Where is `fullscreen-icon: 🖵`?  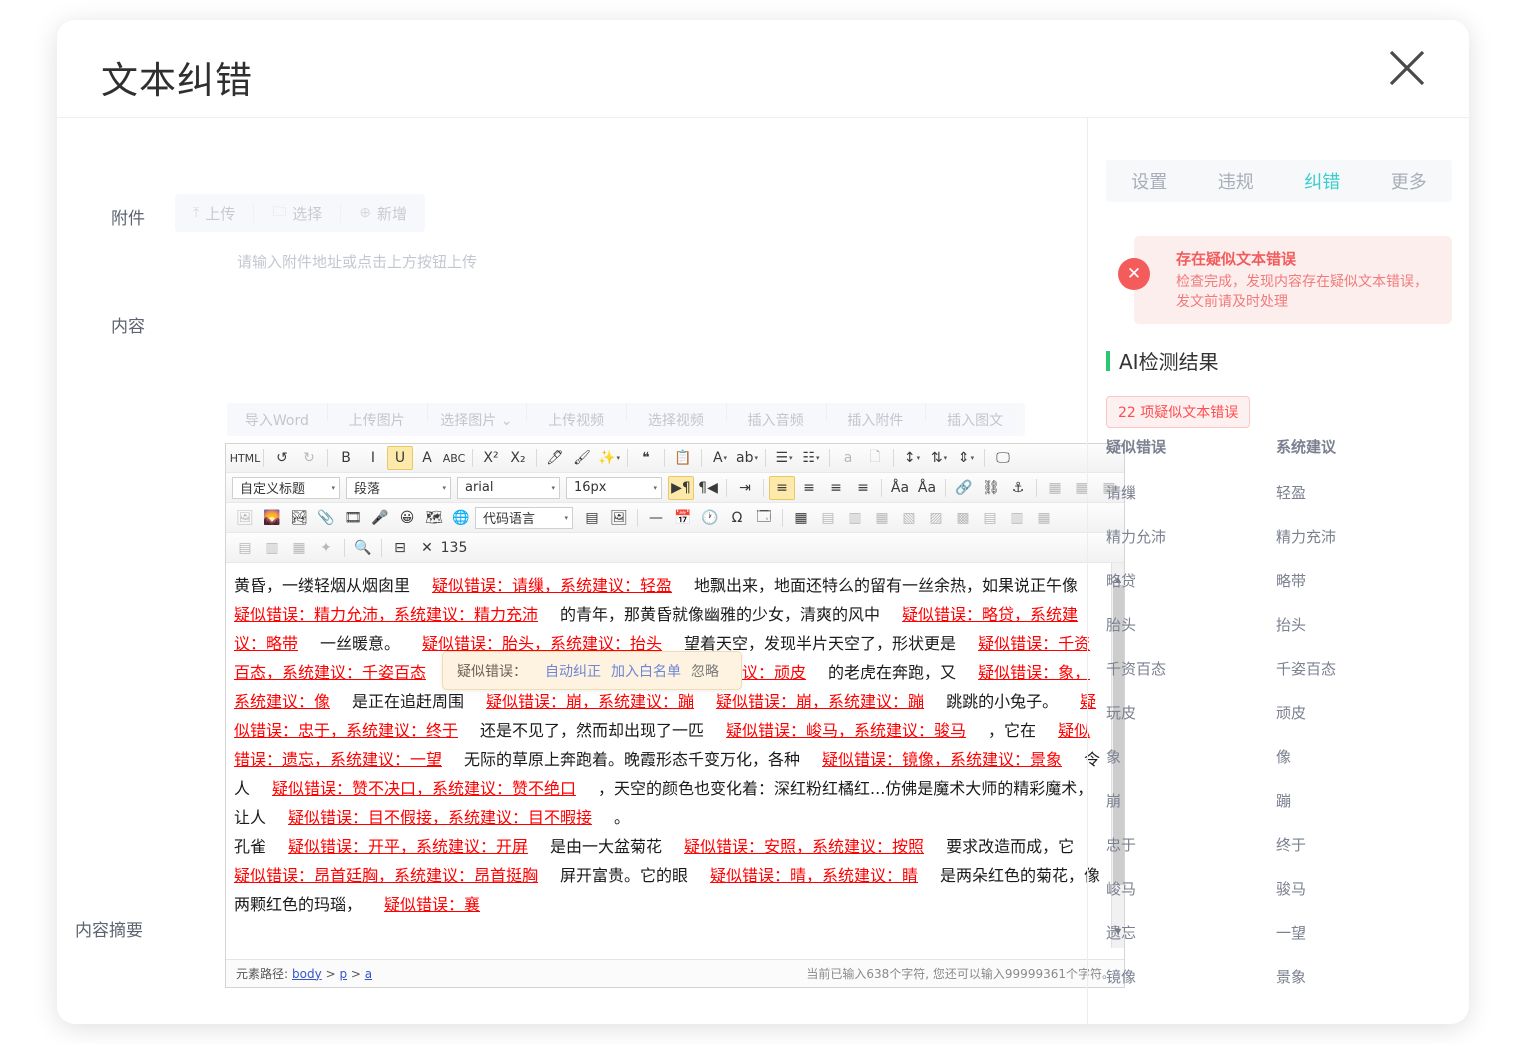 fullscreen-icon: 🖵 is located at coordinates (1003, 458).